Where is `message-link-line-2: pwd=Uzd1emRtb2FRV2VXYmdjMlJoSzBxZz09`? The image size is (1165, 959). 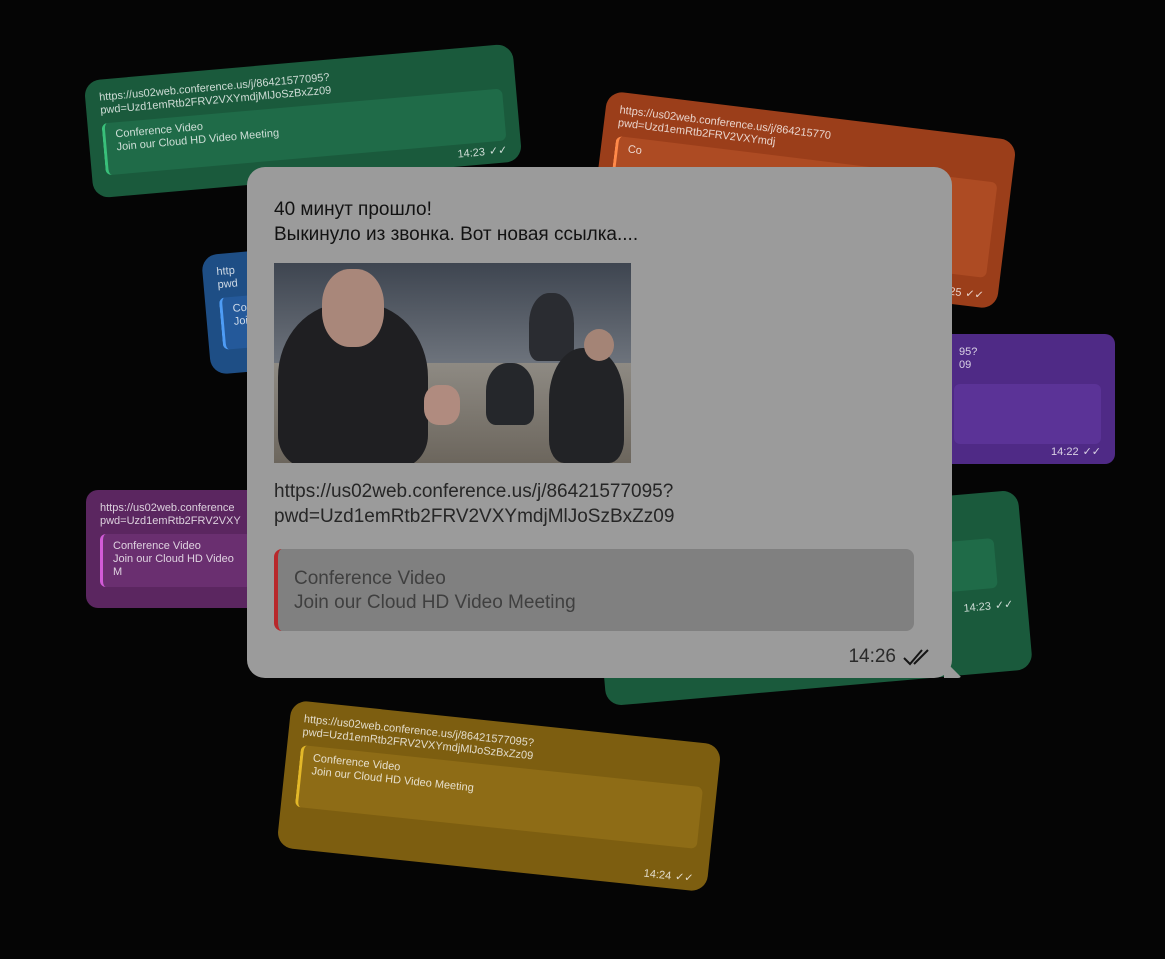
message-link-line-2: pwd=Uzd1emRtb2FRV2VXYmdjMlJoSzBxZz09 is located at coordinates (594, 516).